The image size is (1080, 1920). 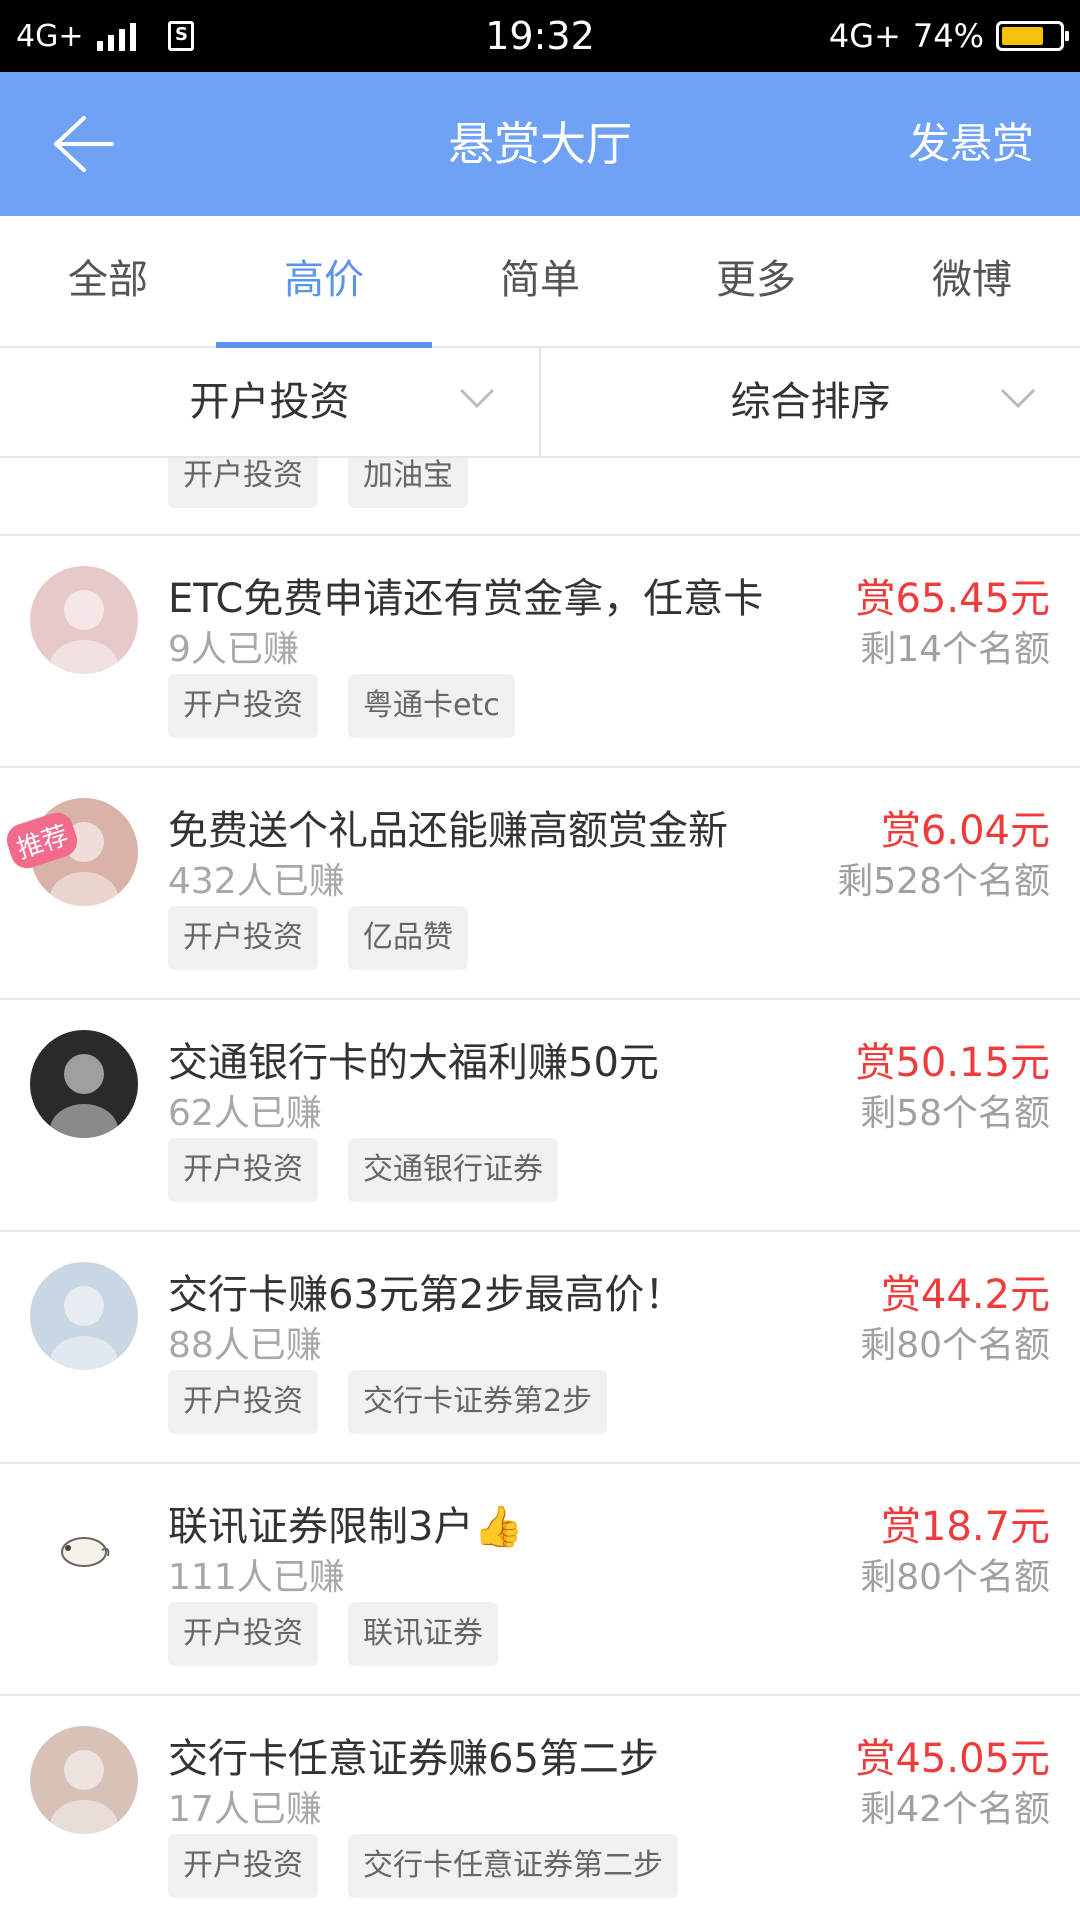 I want to click on category-label: 开户投资, so click(x=269, y=402).